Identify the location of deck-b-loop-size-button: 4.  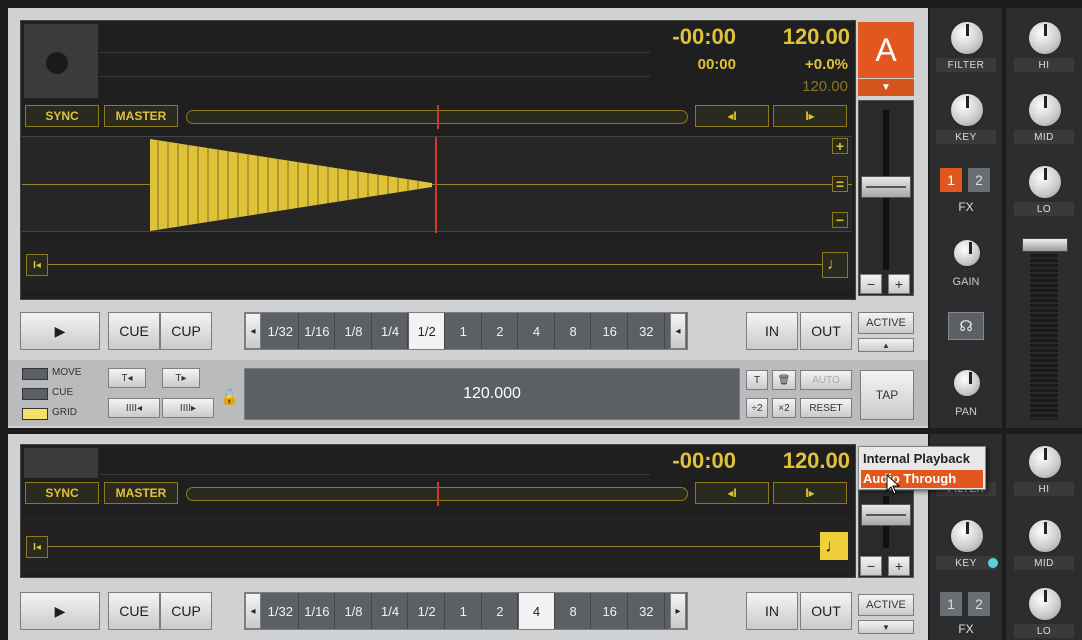
(537, 611).